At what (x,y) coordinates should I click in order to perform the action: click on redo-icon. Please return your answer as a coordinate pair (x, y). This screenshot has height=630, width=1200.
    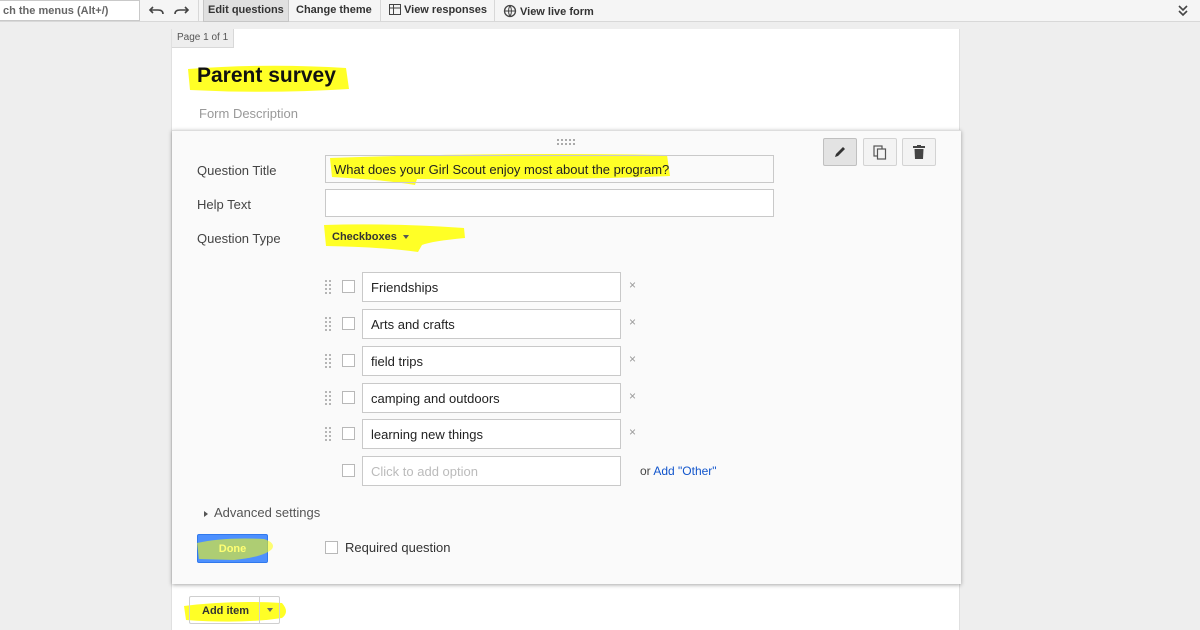
    Looking at the image, I should click on (181, 10).